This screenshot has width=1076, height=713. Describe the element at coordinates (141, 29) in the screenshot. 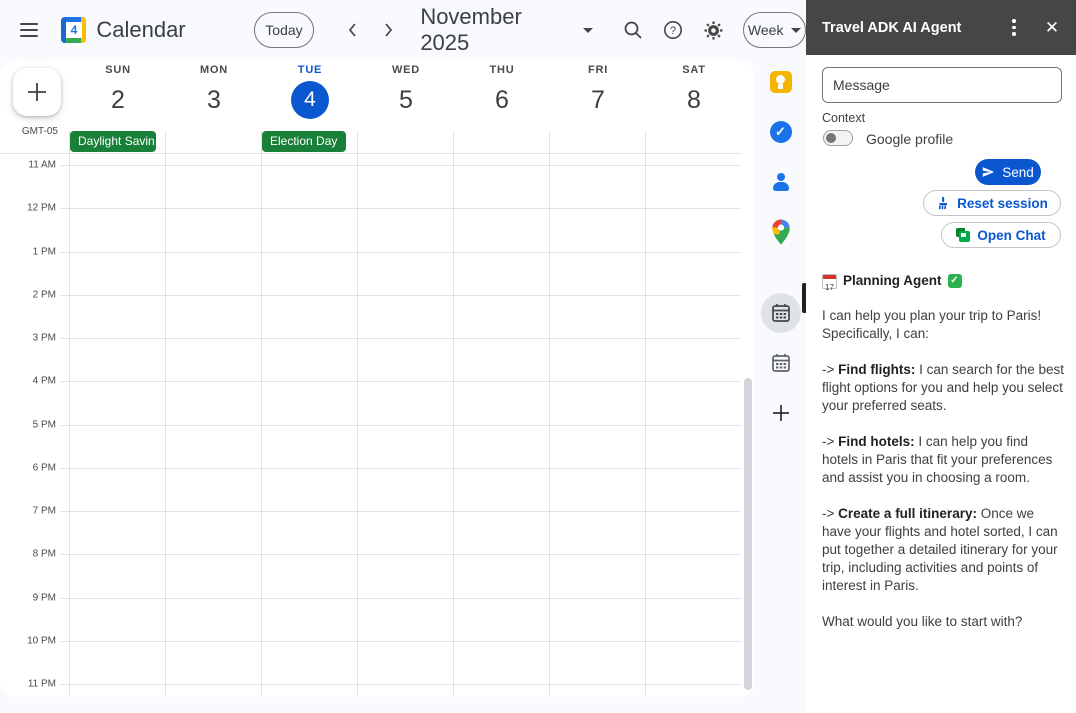

I see `app-title: Calendar` at that location.